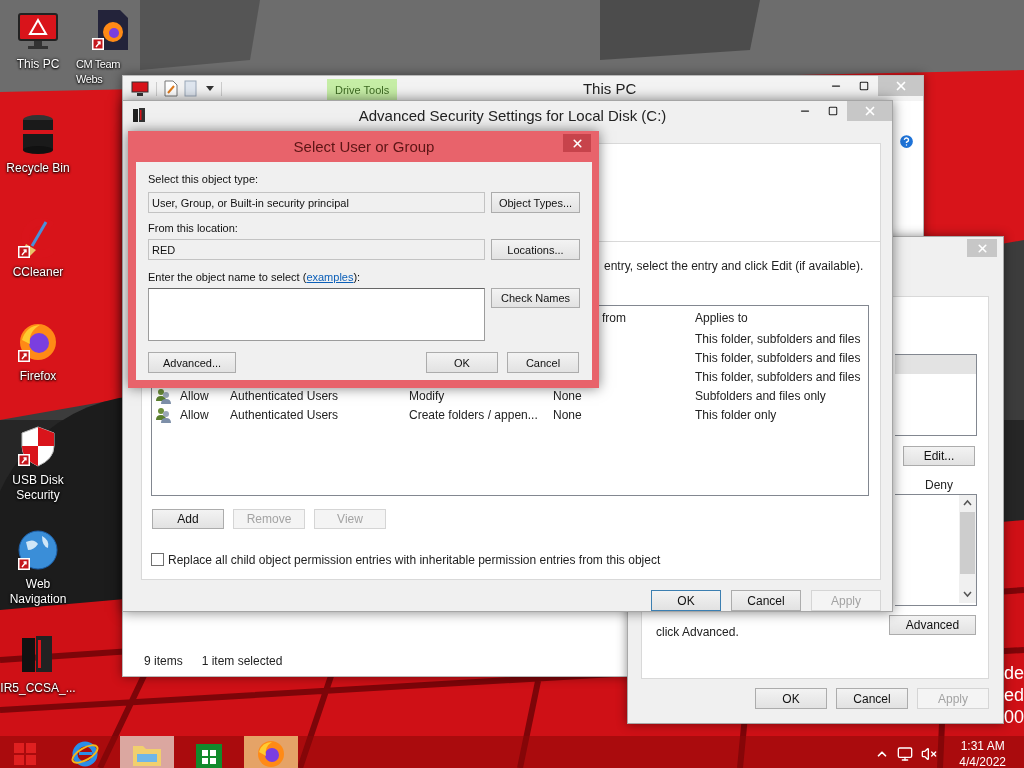 The height and width of the screenshot is (768, 1024). I want to click on clock-date: 4/4/2022, so click(982, 761).